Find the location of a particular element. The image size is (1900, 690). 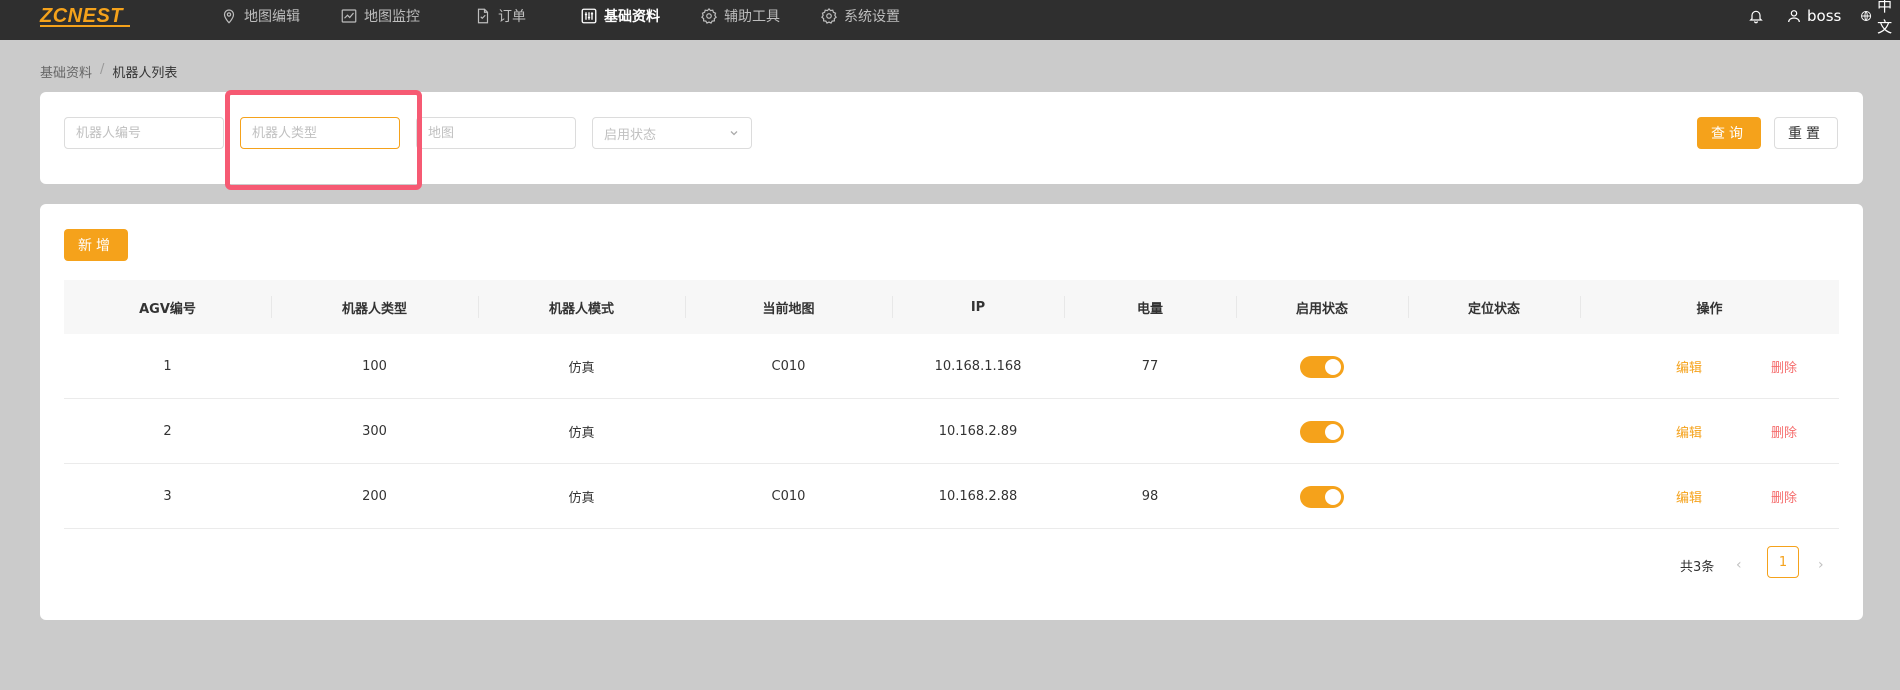

table-row: 1 100 仿真 C010 10.168.1.168 77 编辑 删除 is located at coordinates (951, 366).